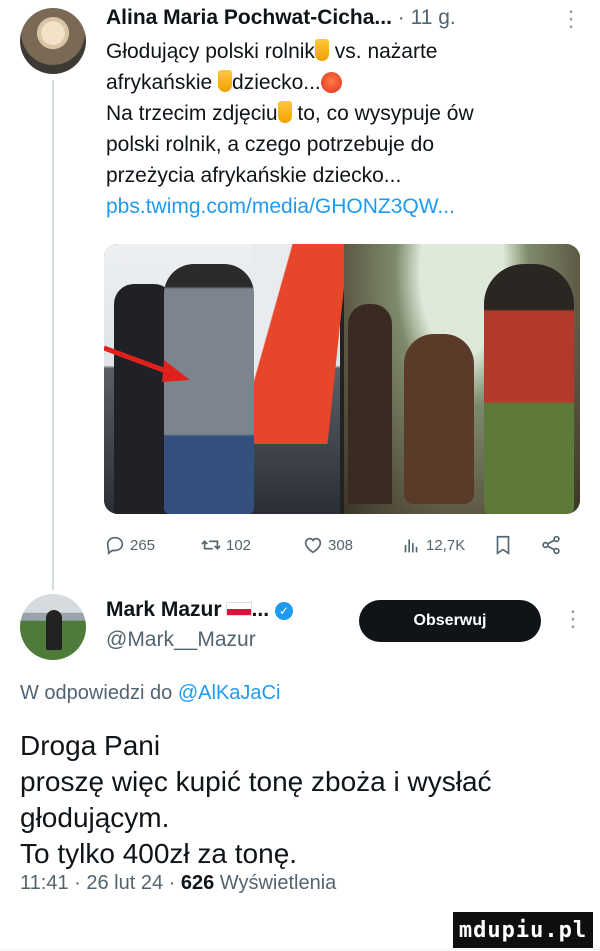 Image resolution: width=600 pixels, height=951 pixels. What do you see at coordinates (238, 609) in the screenshot?
I see `poland-flag-icon` at bounding box center [238, 609].